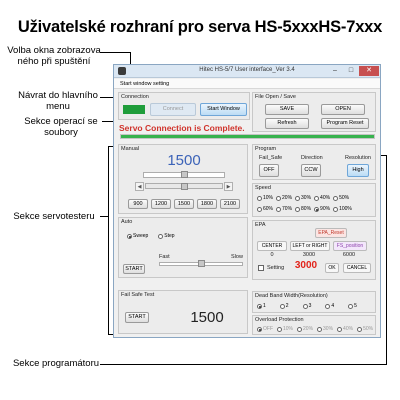  I want to click on overload-radio-label: 30%, so click(328, 329).